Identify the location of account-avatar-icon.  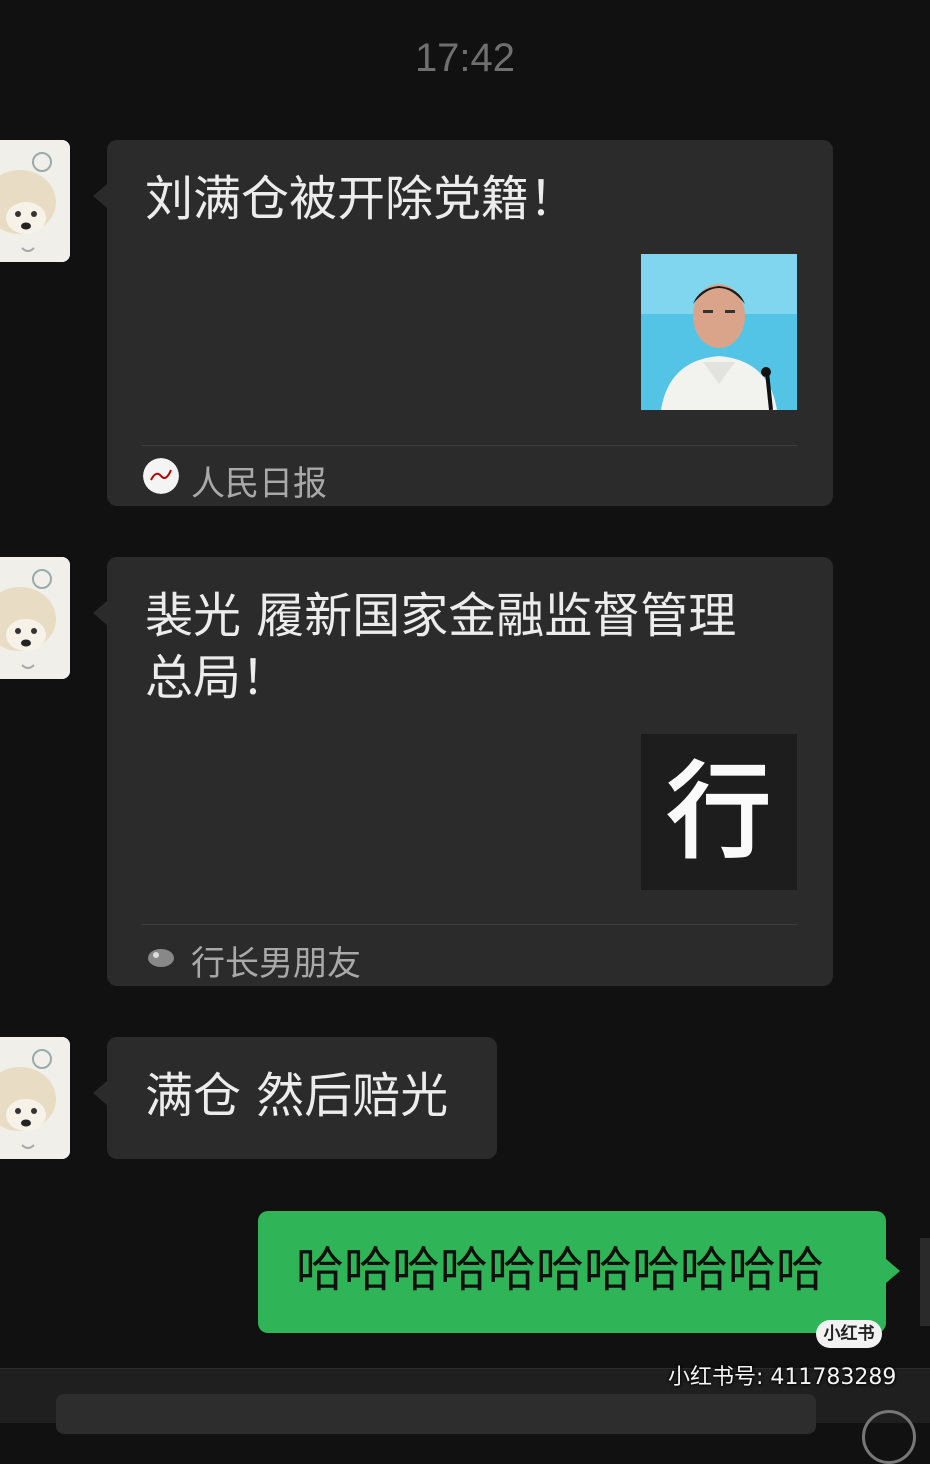
(161, 956).